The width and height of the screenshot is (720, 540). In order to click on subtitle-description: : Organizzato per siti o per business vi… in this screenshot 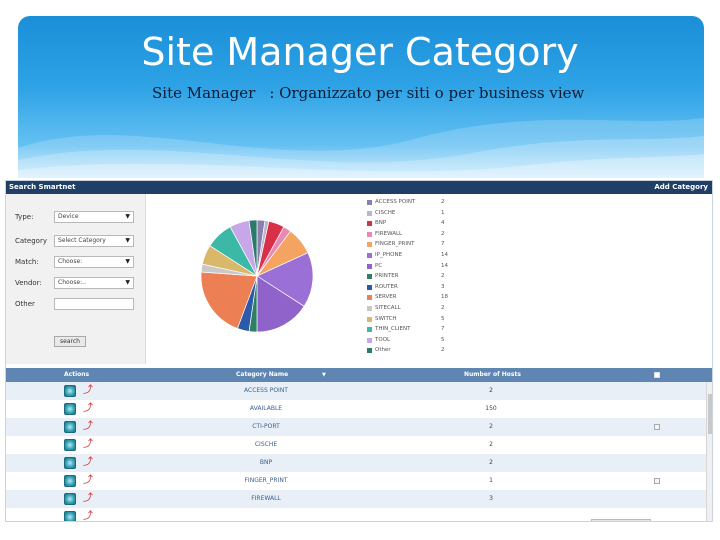, I will do `click(427, 93)`.